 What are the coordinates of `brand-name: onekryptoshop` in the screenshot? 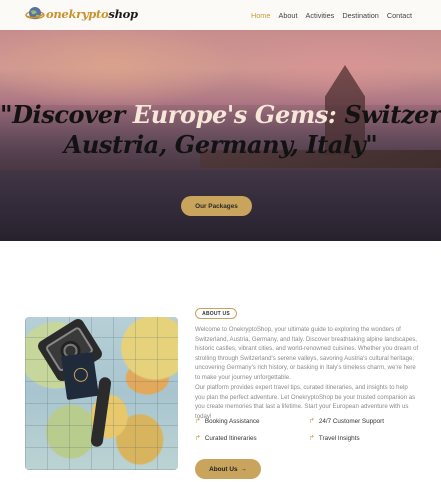 It's located at (92, 14).